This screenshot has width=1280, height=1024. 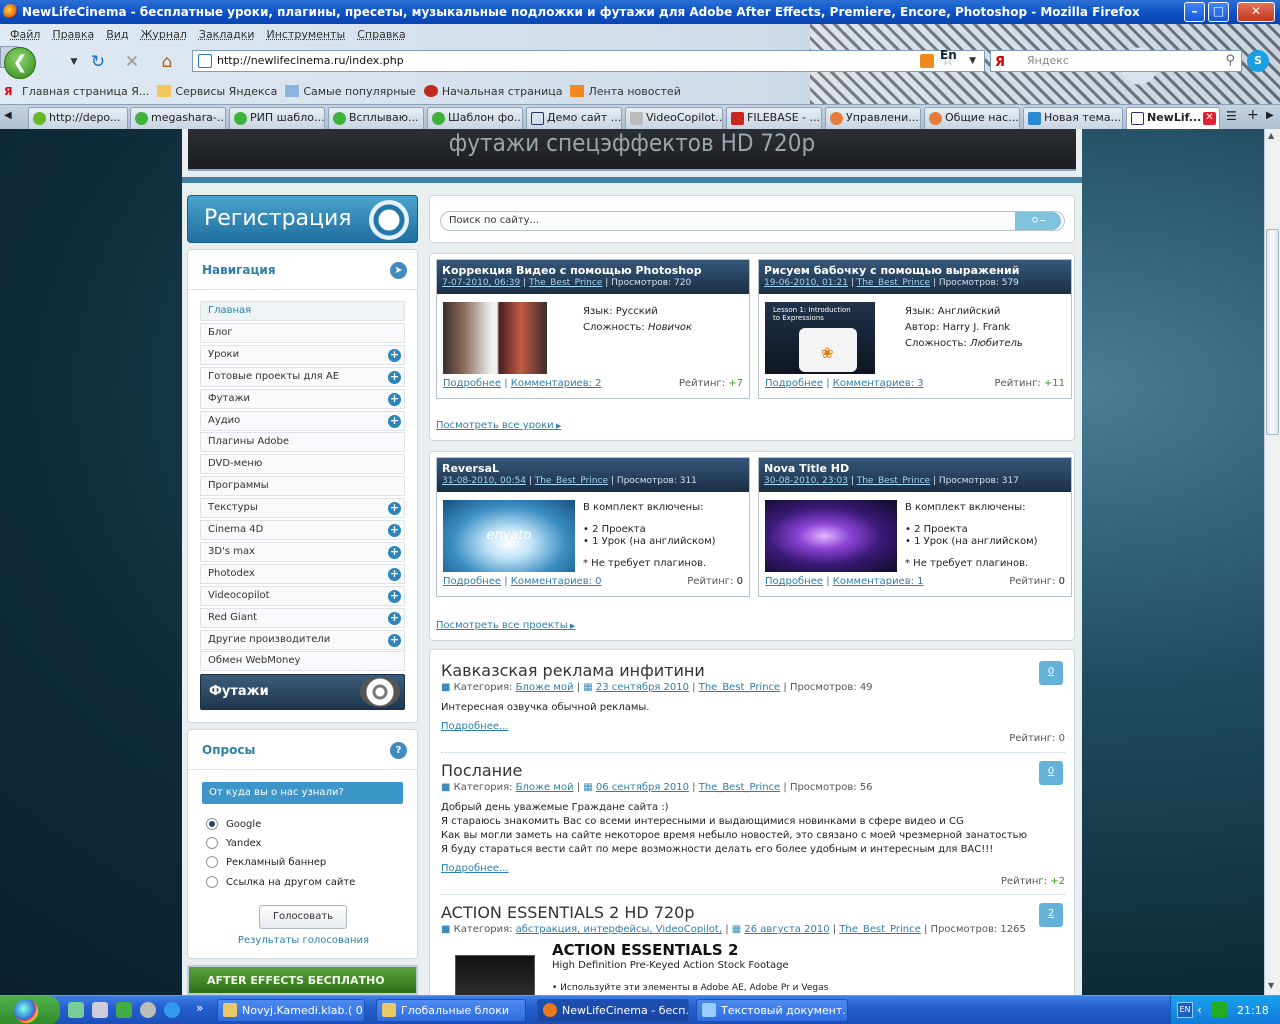 What do you see at coordinates (302, 692) in the screenshot?
I see `footage-banner: Футажи` at bounding box center [302, 692].